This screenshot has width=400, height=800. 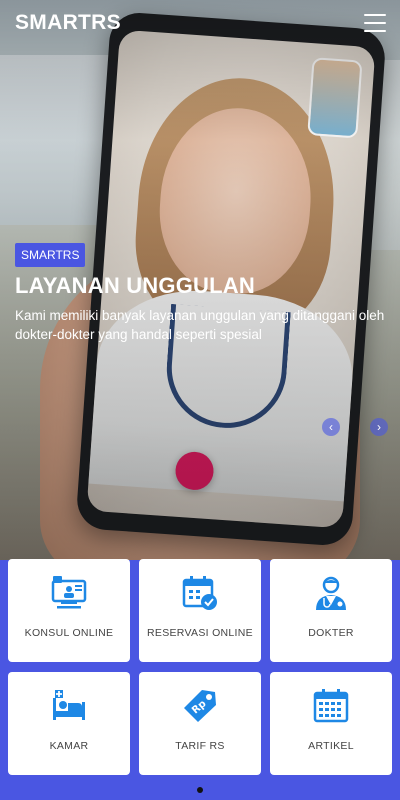 What do you see at coordinates (69, 723) in the screenshot?
I see `service-card-kamar: KAMAR` at bounding box center [69, 723].